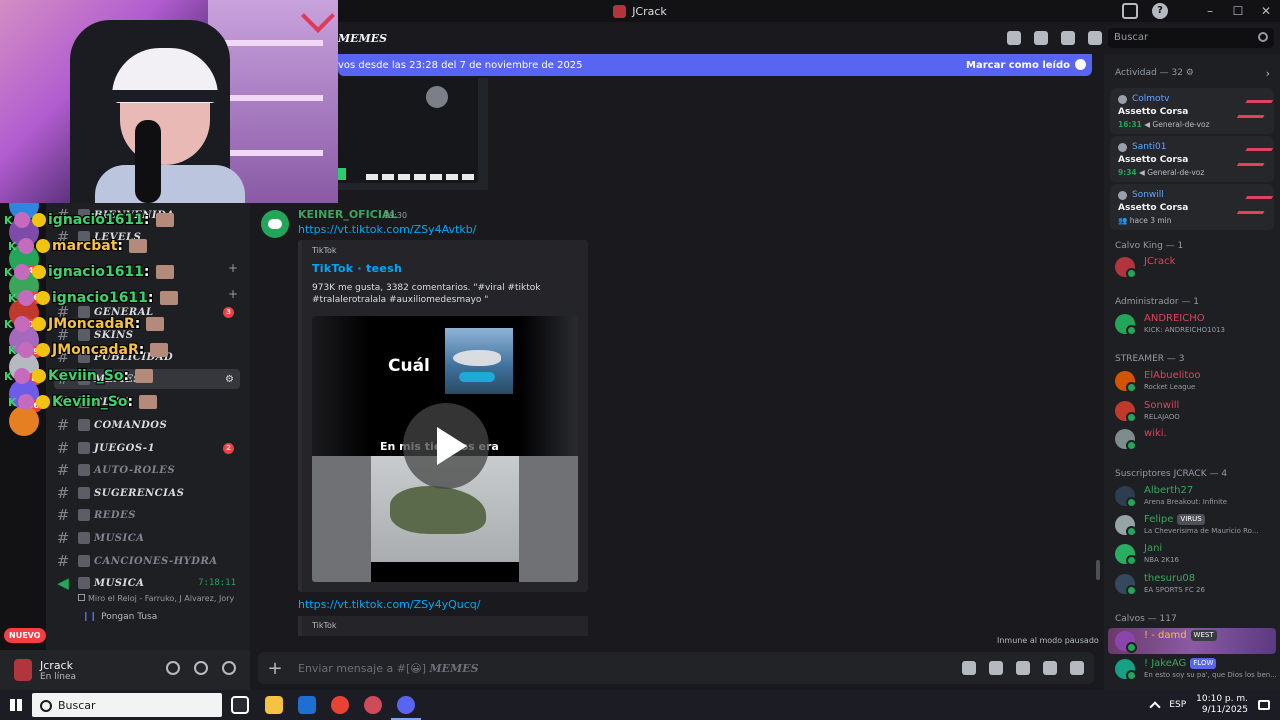 Image resolution: width=1280 pixels, height=720 pixels. I want to click on channel-auto-roles: # AUTO-ROLES, so click(147, 470).